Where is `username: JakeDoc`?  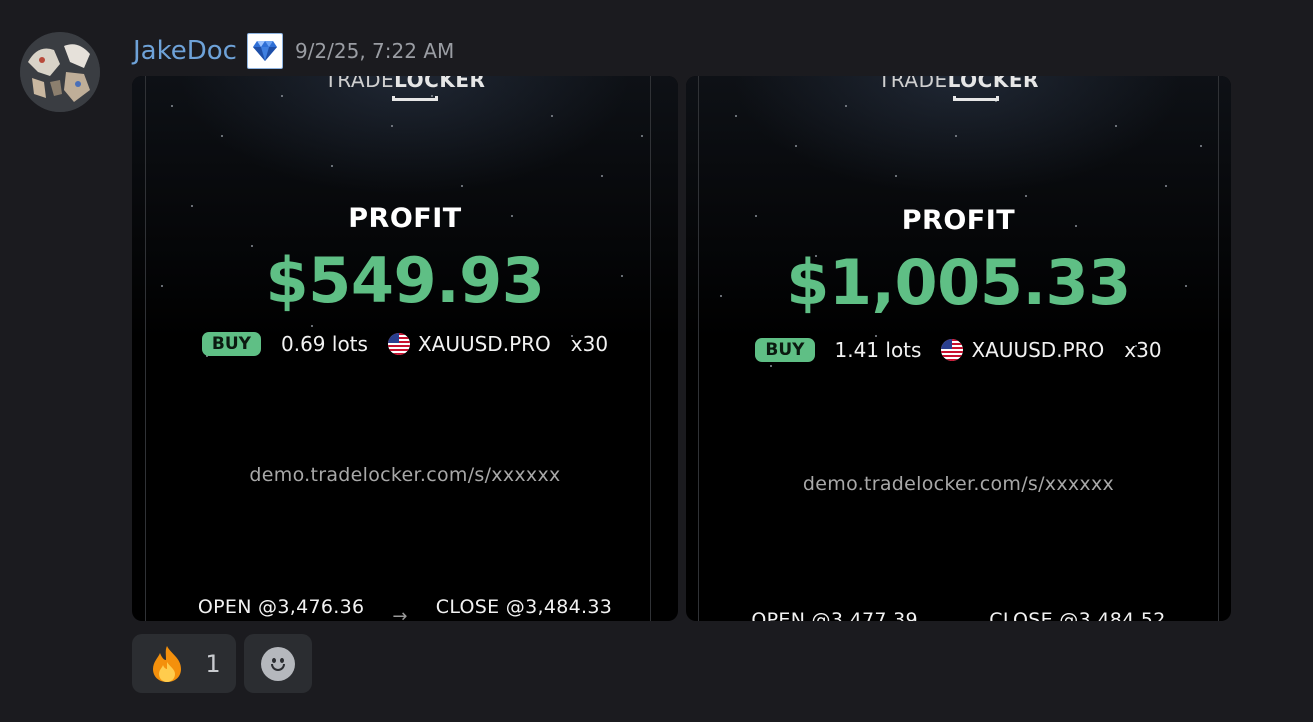 username: JakeDoc is located at coordinates (185, 51).